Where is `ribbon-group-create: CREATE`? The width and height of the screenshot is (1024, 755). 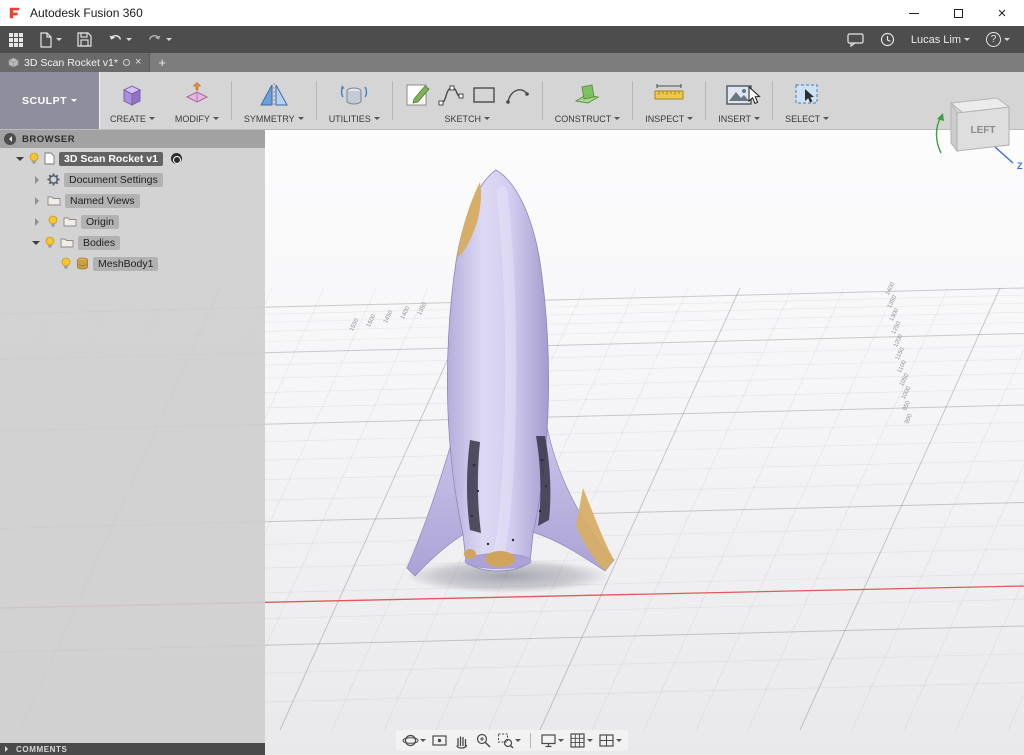 ribbon-group-create: CREATE is located at coordinates (132, 100).